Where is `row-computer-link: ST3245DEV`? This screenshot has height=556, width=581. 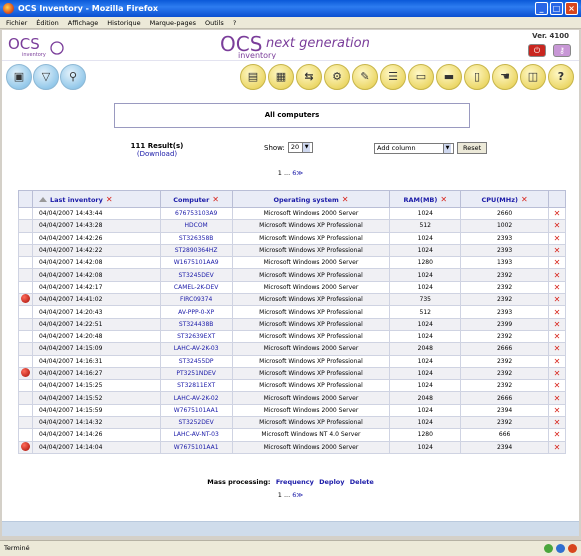
row-computer-link: ST3245DEV is located at coordinates (196, 275).